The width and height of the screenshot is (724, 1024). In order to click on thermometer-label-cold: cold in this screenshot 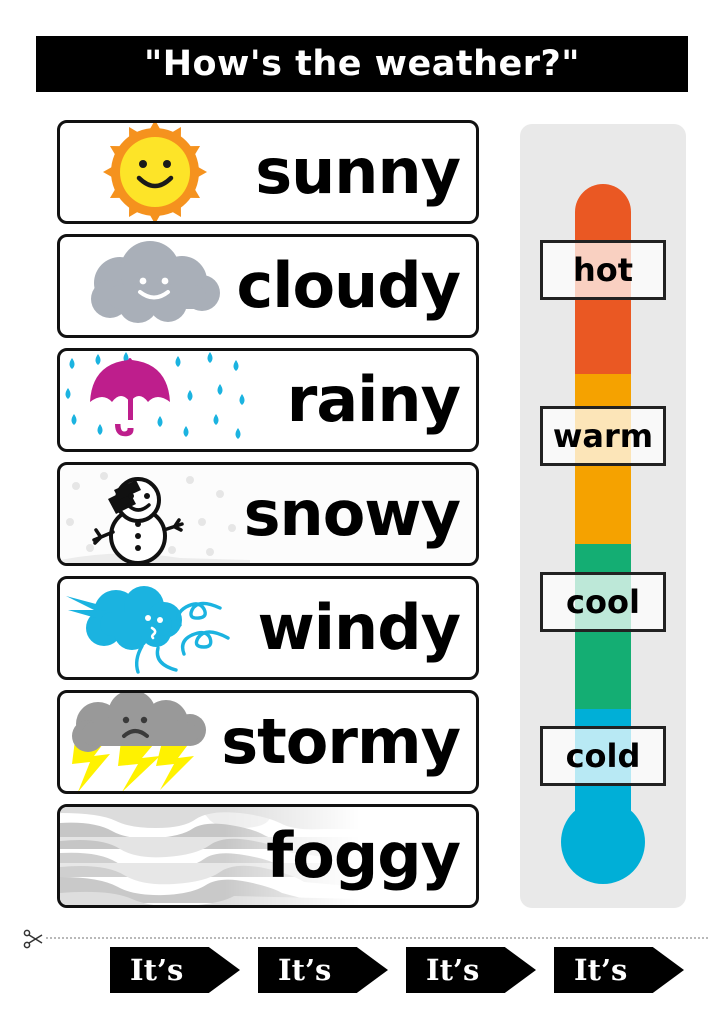, I will do `click(603, 756)`.